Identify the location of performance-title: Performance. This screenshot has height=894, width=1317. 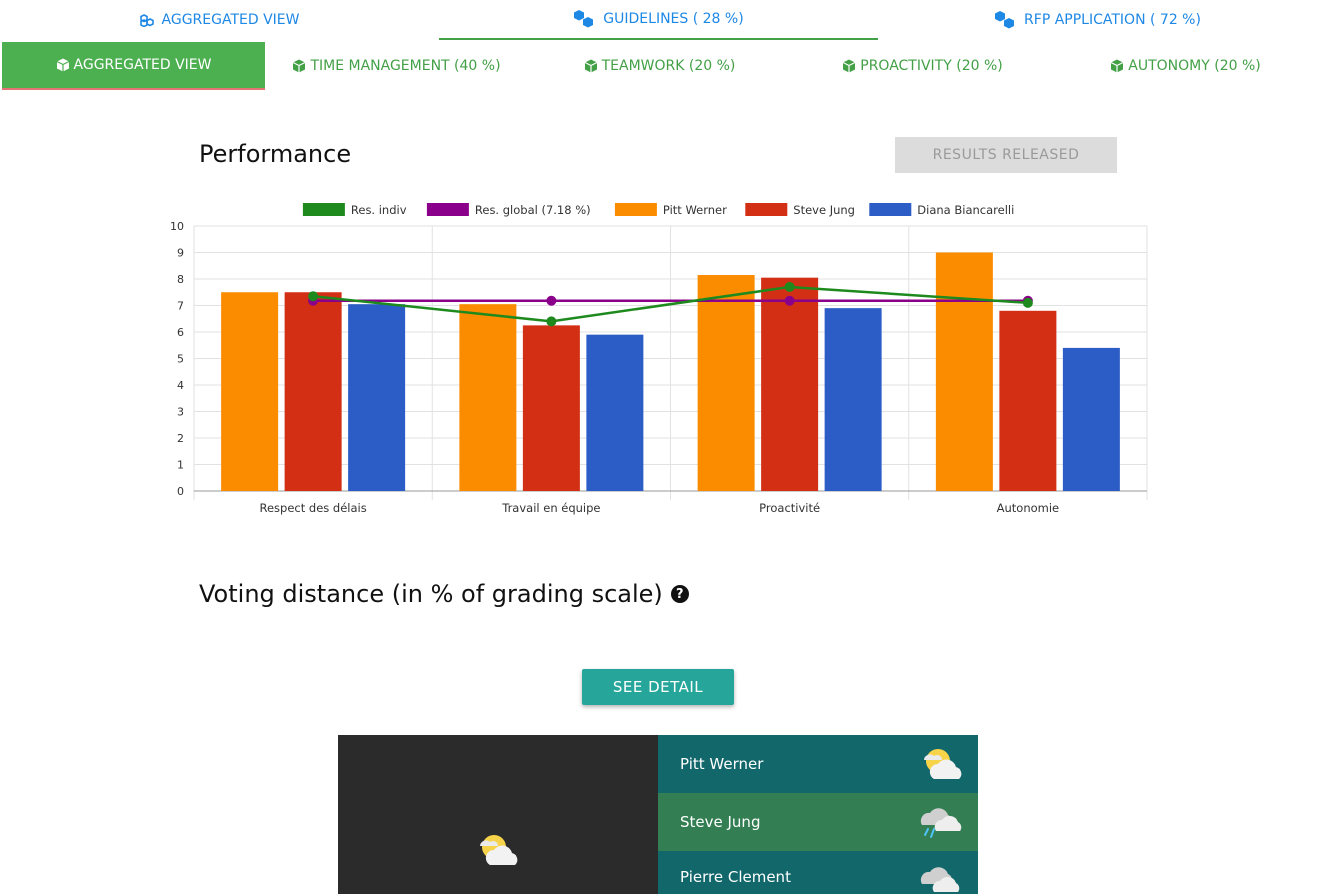
(275, 154).